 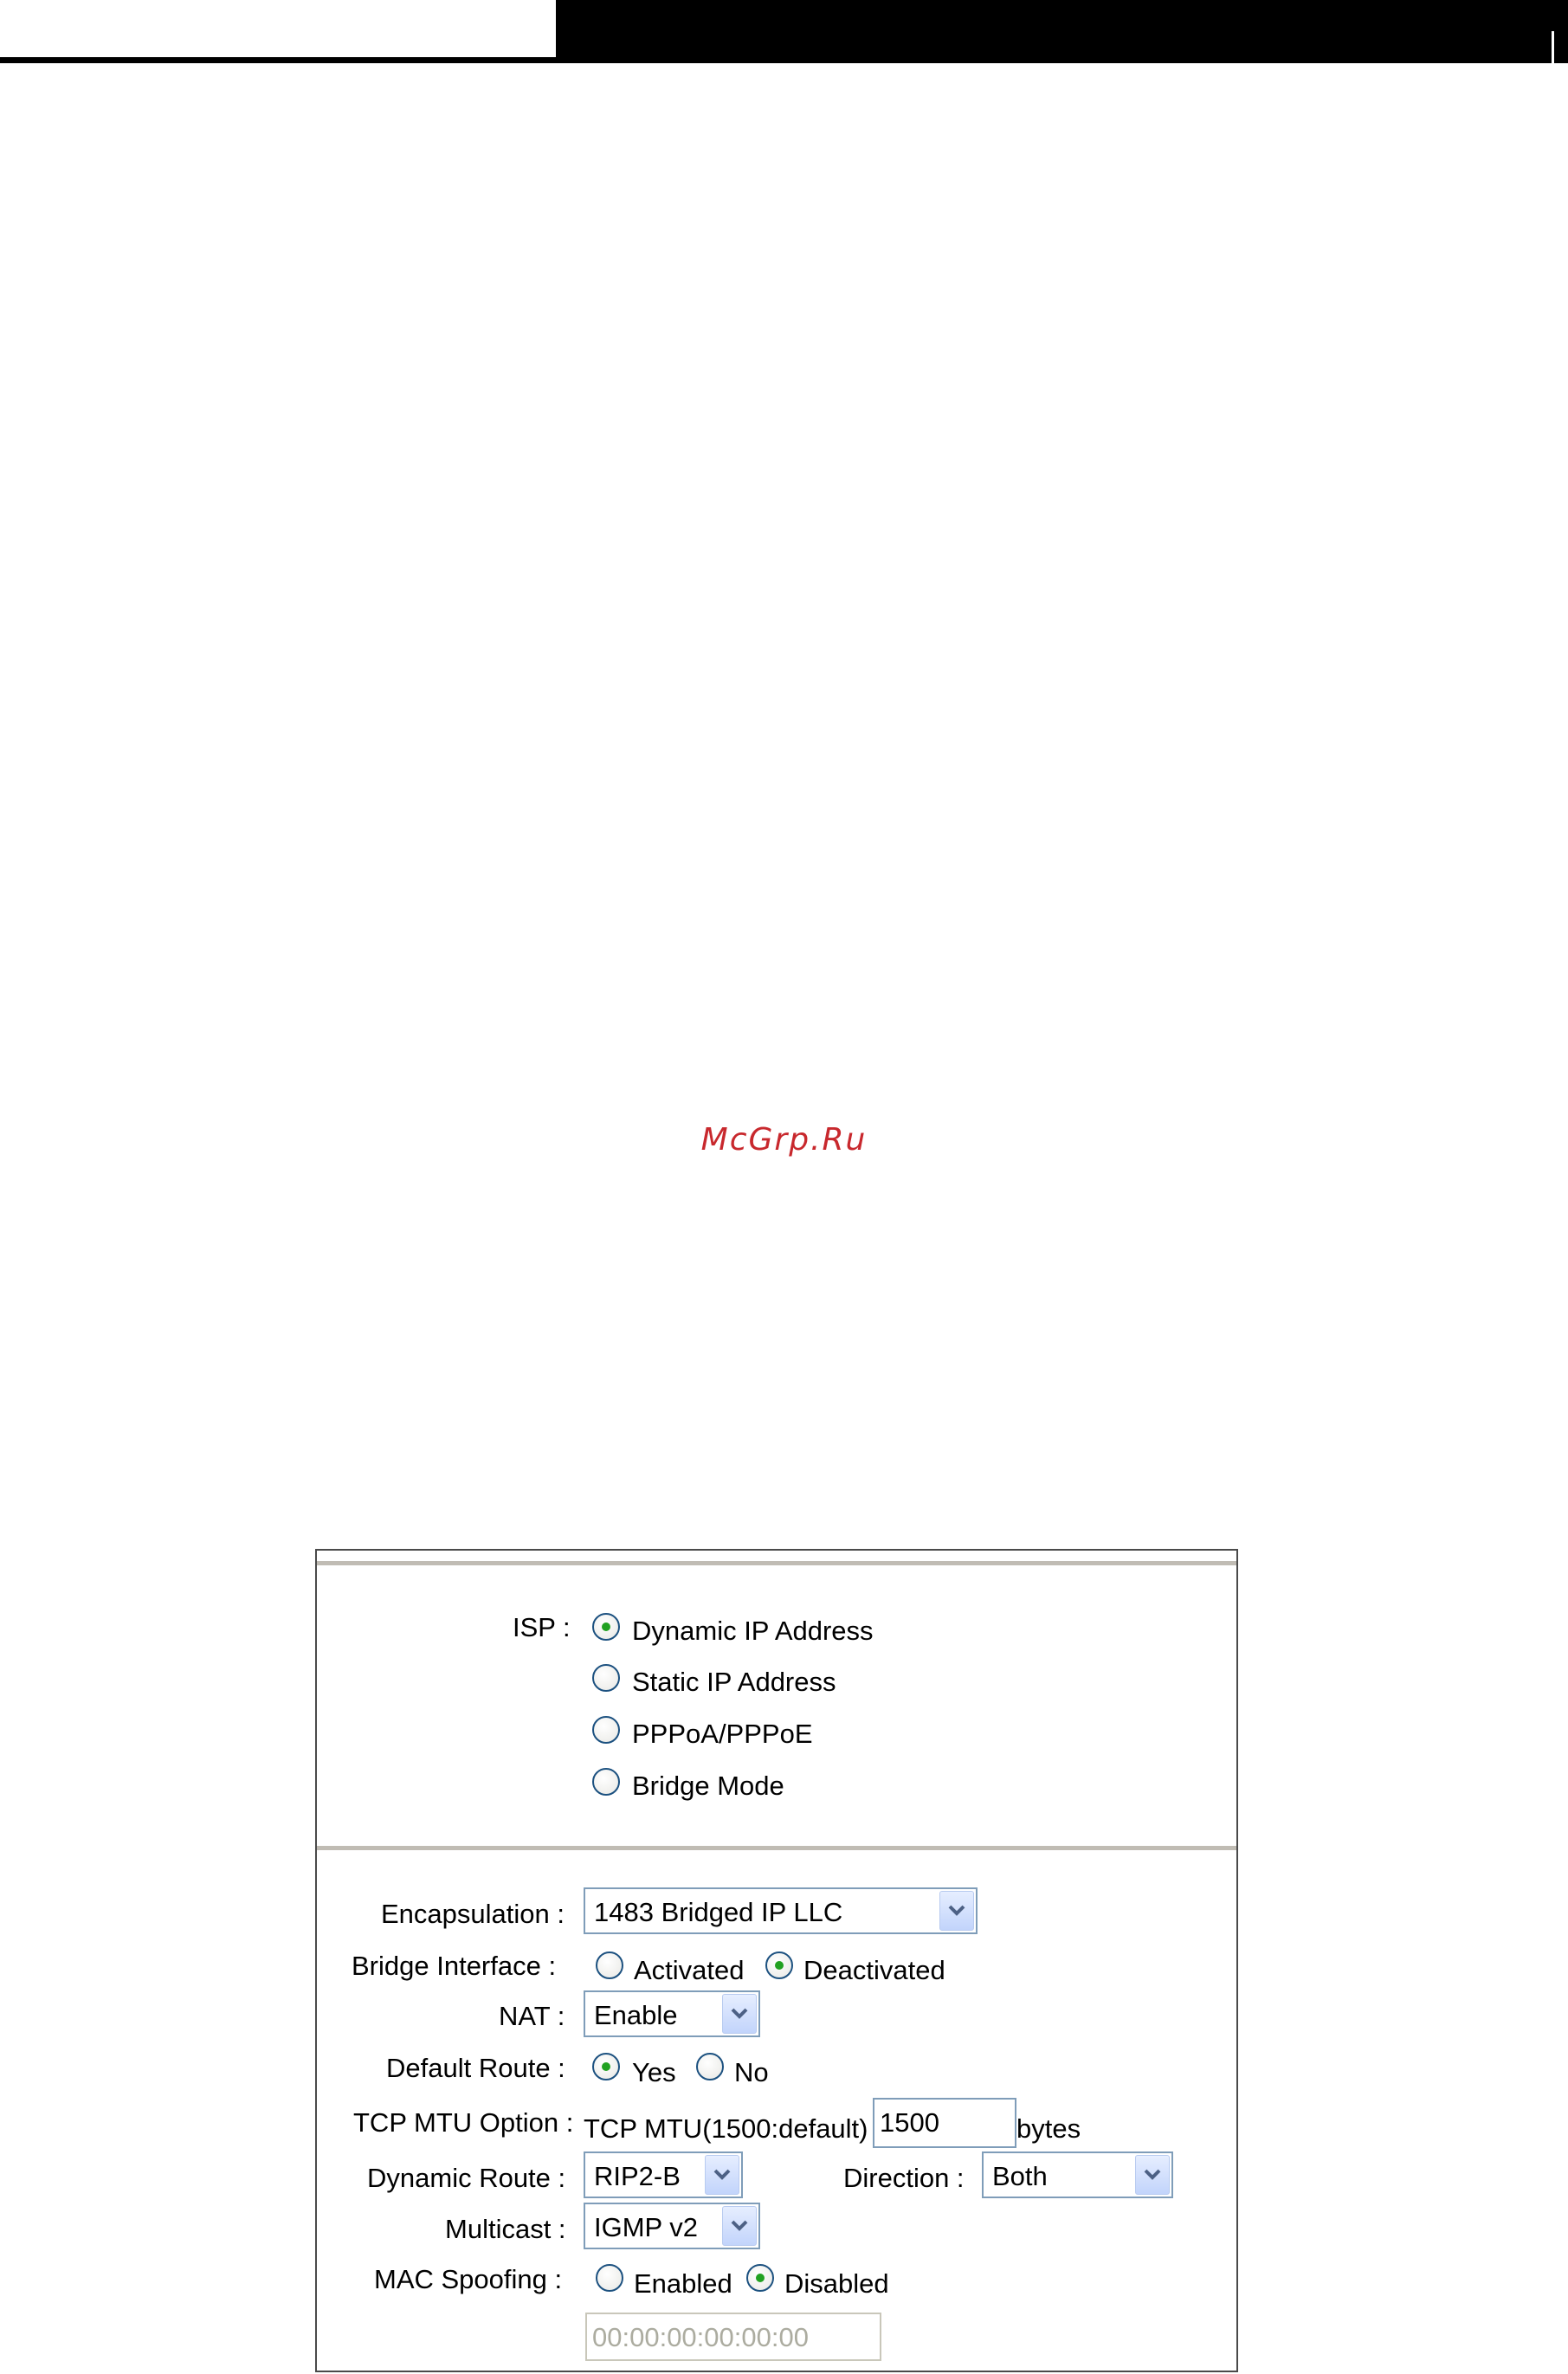 I want to click on dynamic-route-value: RIP2-B, so click(x=637, y=2176).